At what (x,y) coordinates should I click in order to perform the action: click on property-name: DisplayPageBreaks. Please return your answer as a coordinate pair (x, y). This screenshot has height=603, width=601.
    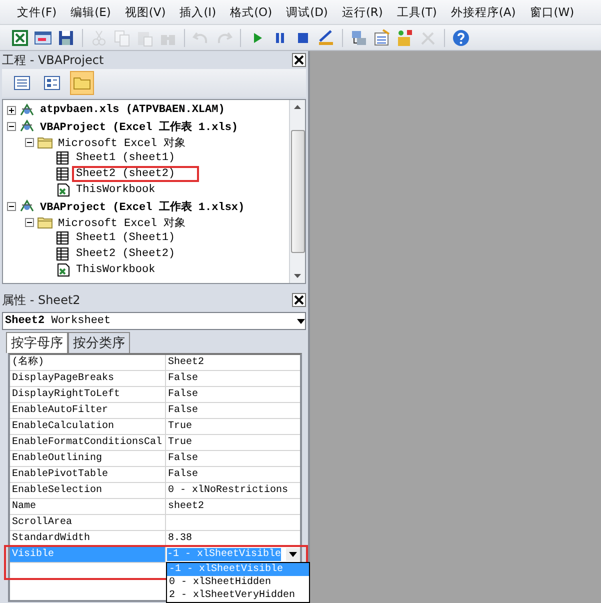
    Looking at the image, I should click on (88, 378).